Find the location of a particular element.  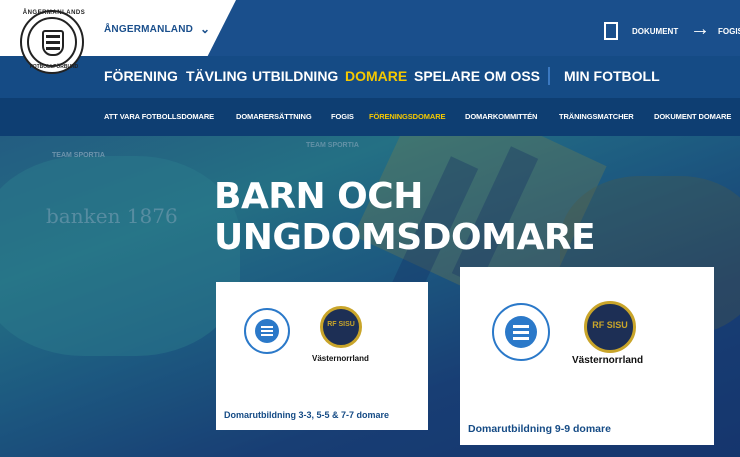

course-card-title: Domarutbildning 3-3, 5-5 & 7-7 domare is located at coordinates (306, 415).